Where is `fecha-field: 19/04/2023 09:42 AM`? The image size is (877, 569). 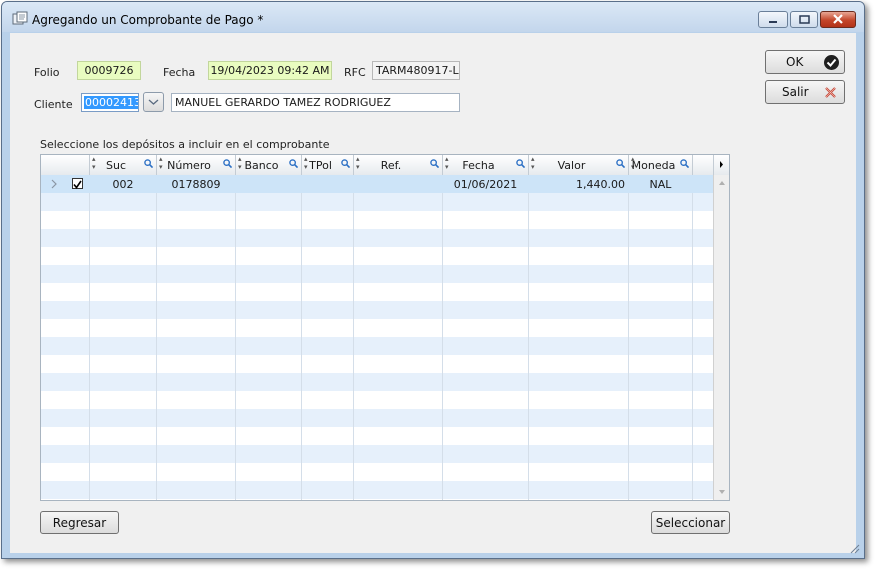 fecha-field: 19/04/2023 09:42 AM is located at coordinates (270, 70).